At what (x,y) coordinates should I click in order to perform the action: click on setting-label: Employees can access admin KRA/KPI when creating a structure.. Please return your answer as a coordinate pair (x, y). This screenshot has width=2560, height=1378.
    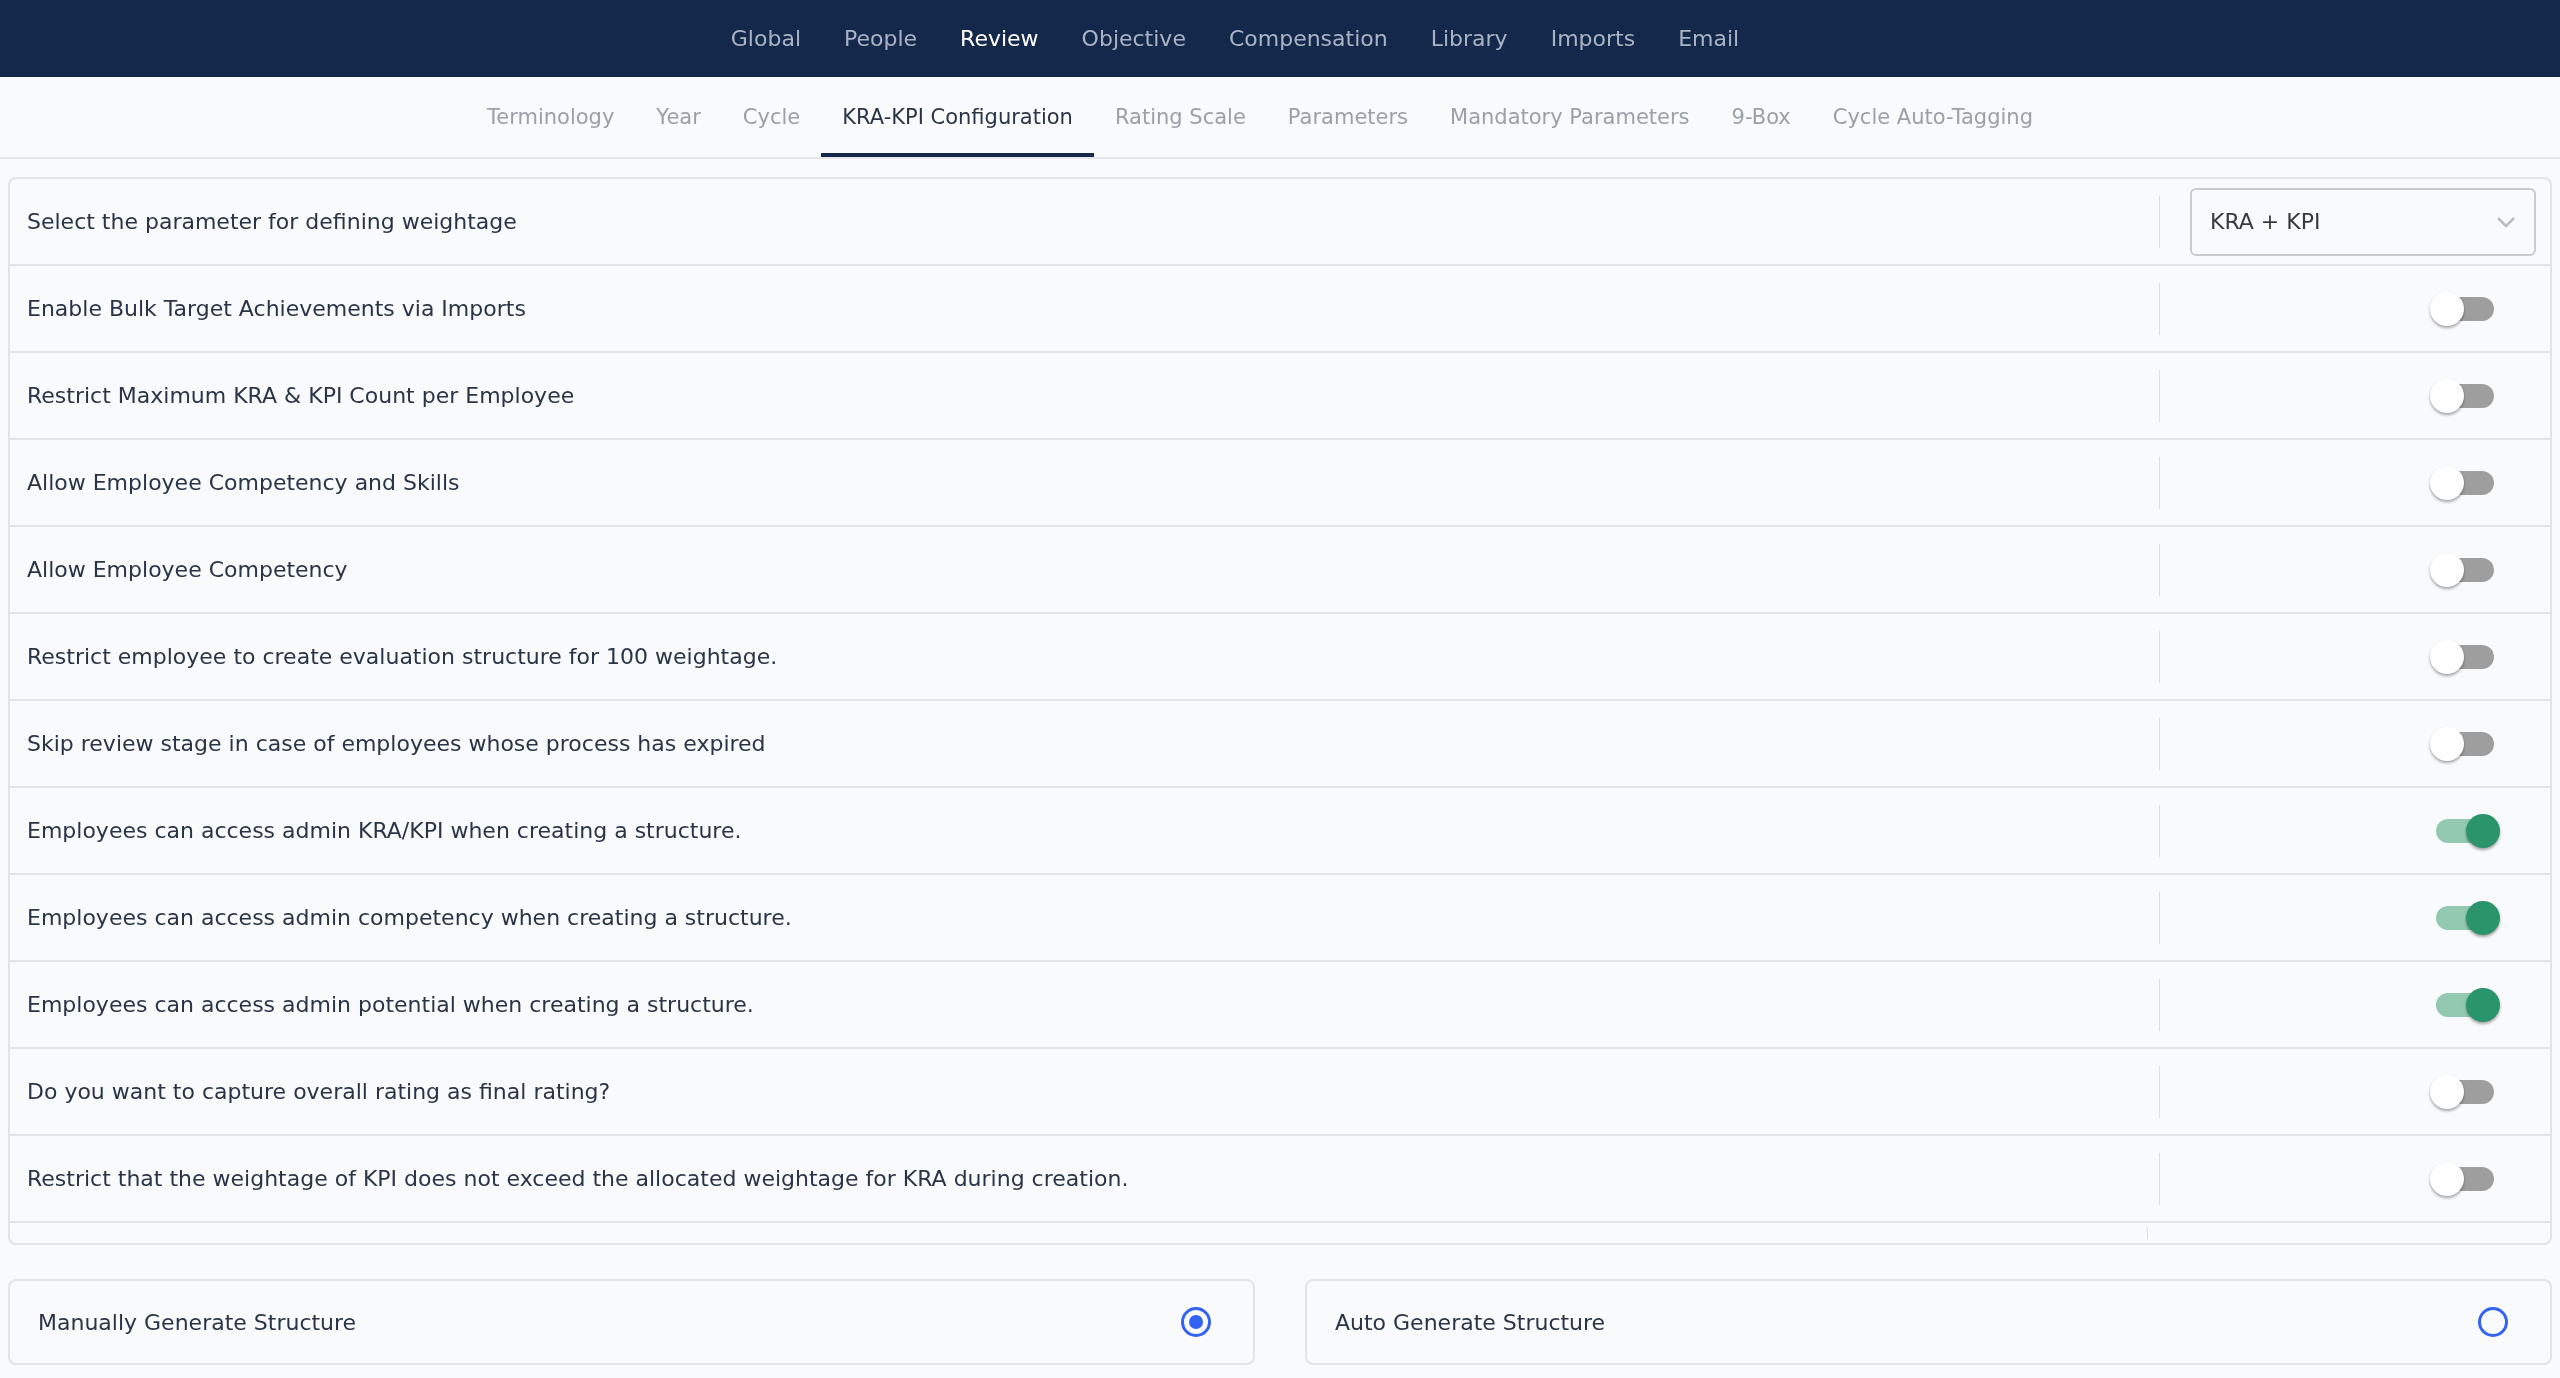
    Looking at the image, I should click on (384, 830).